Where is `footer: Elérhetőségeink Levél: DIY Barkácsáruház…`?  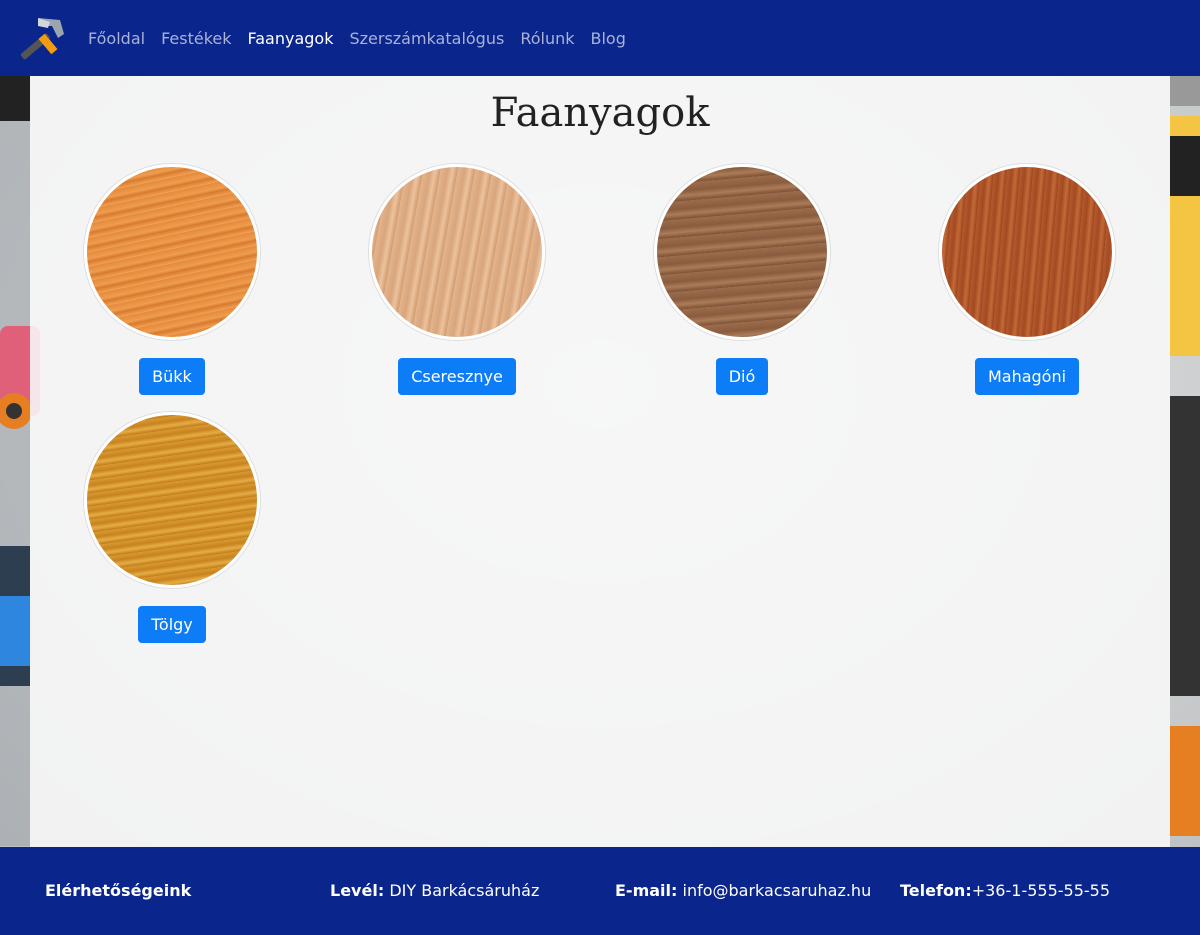
footer: Elérhetőségeink Levél: DIY Barkácsáruház… is located at coordinates (600, 891).